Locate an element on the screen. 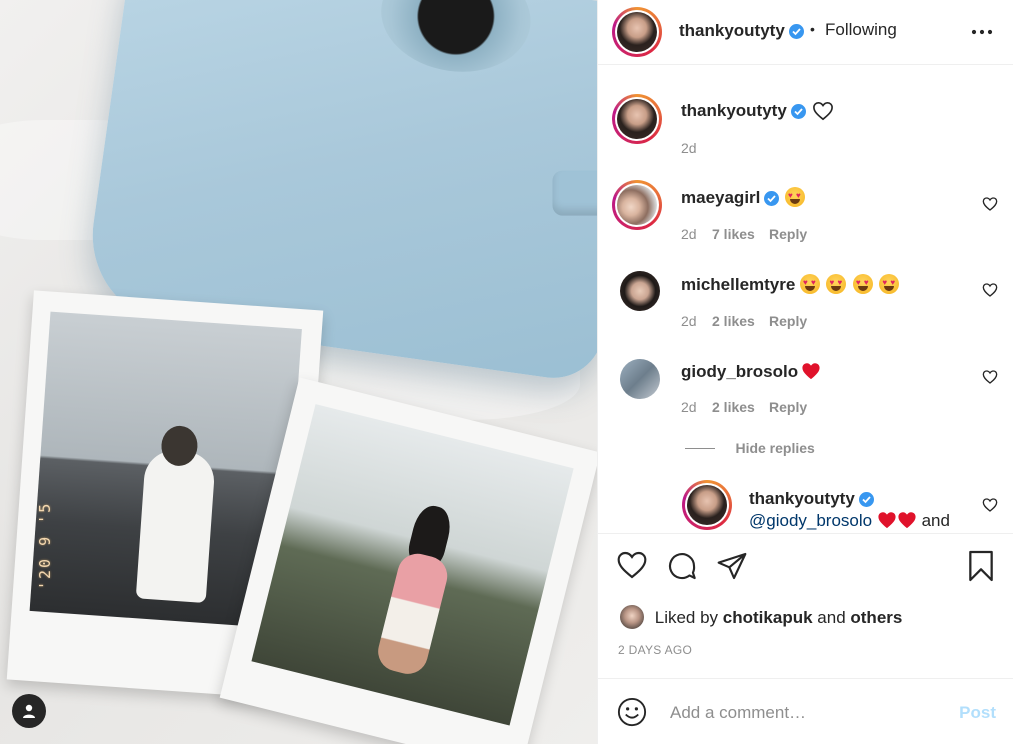 Image resolution: width=1013 pixels, height=745 pixels. hide-replies-label: Hide replies is located at coordinates (775, 448).